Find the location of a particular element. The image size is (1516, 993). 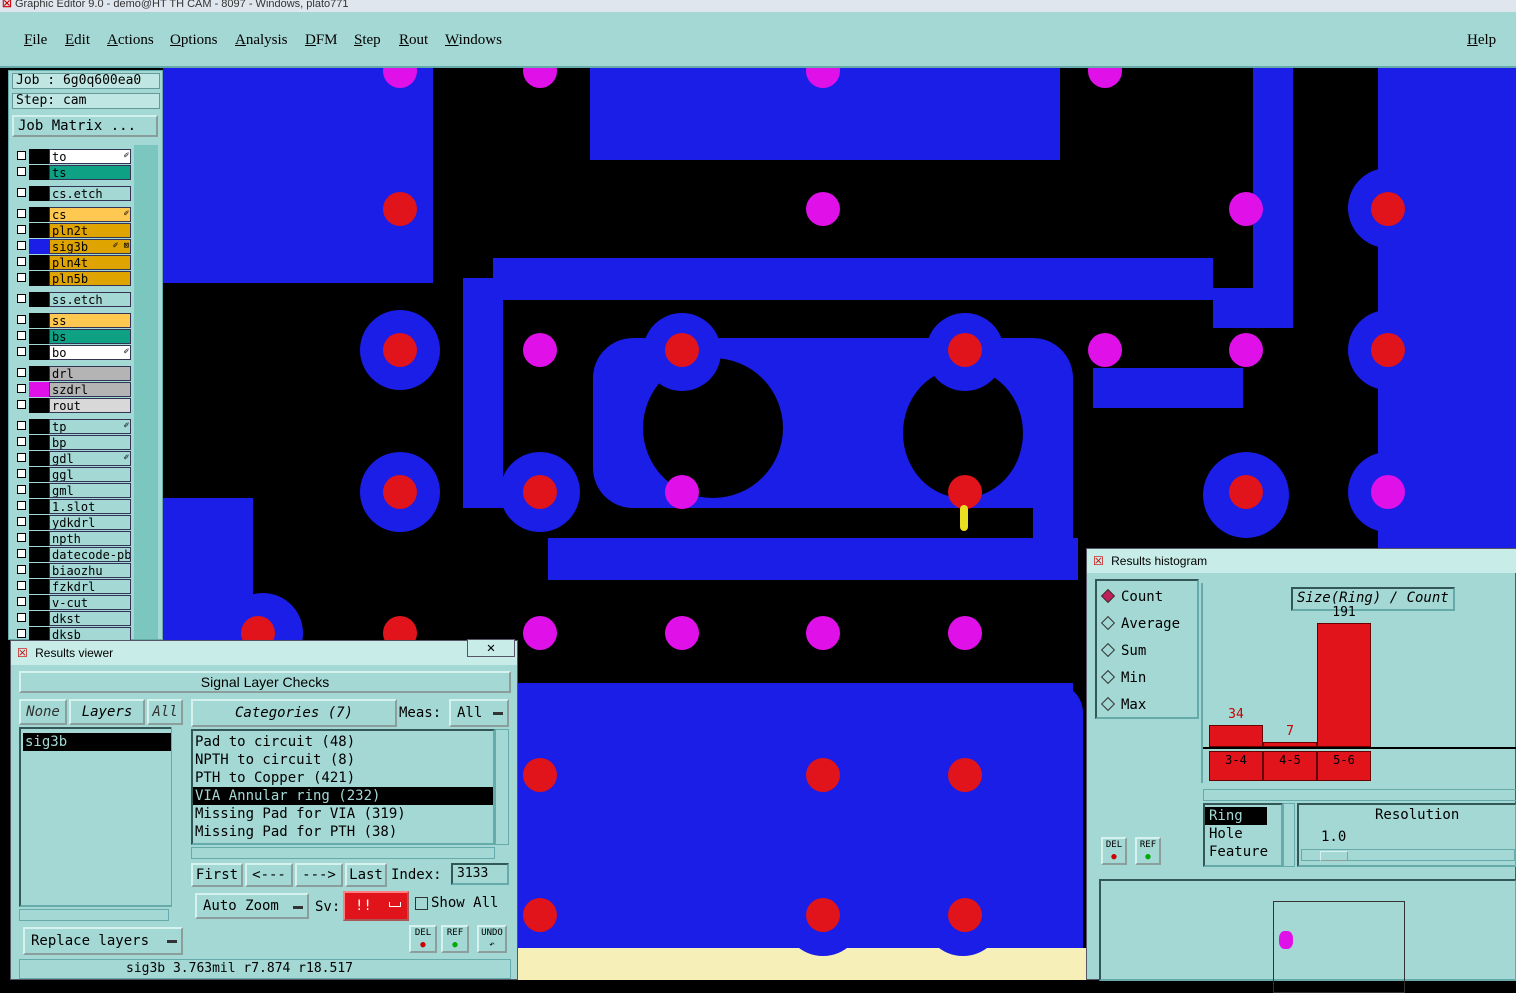

layer-name: ss.etch is located at coordinates (90, 299).